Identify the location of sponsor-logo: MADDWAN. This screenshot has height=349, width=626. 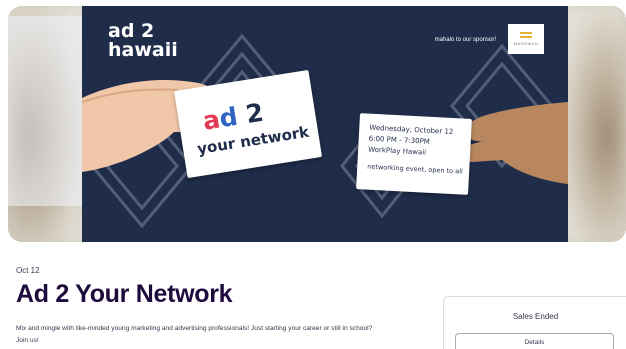
(526, 39).